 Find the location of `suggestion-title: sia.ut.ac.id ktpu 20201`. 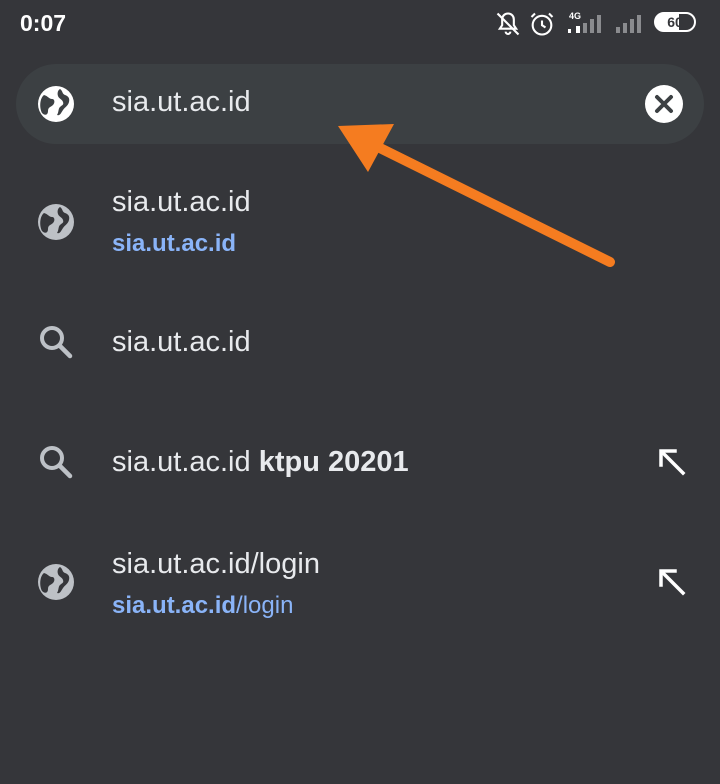

suggestion-title: sia.ut.ac.id ktpu 20201 is located at coordinates (260, 462).